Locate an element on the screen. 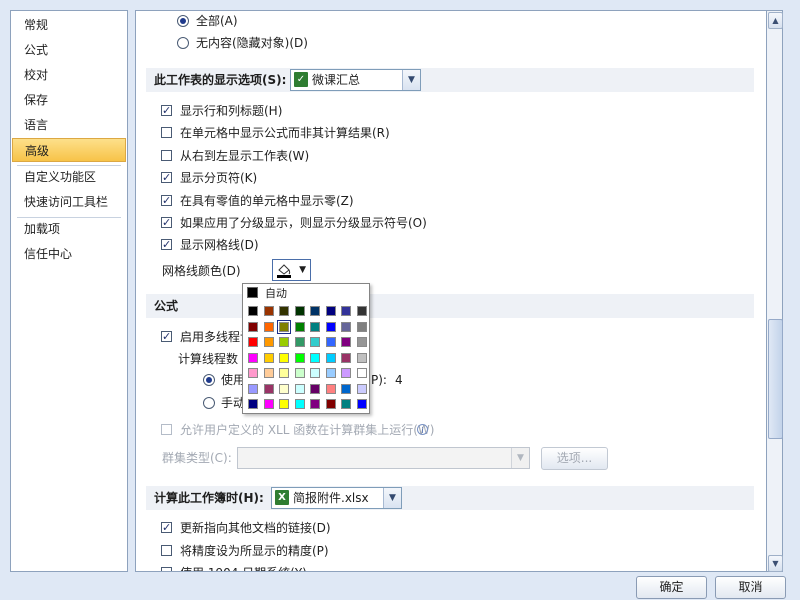 This screenshot has height=600, width=800. multithread-checkbox is located at coordinates (166, 337).